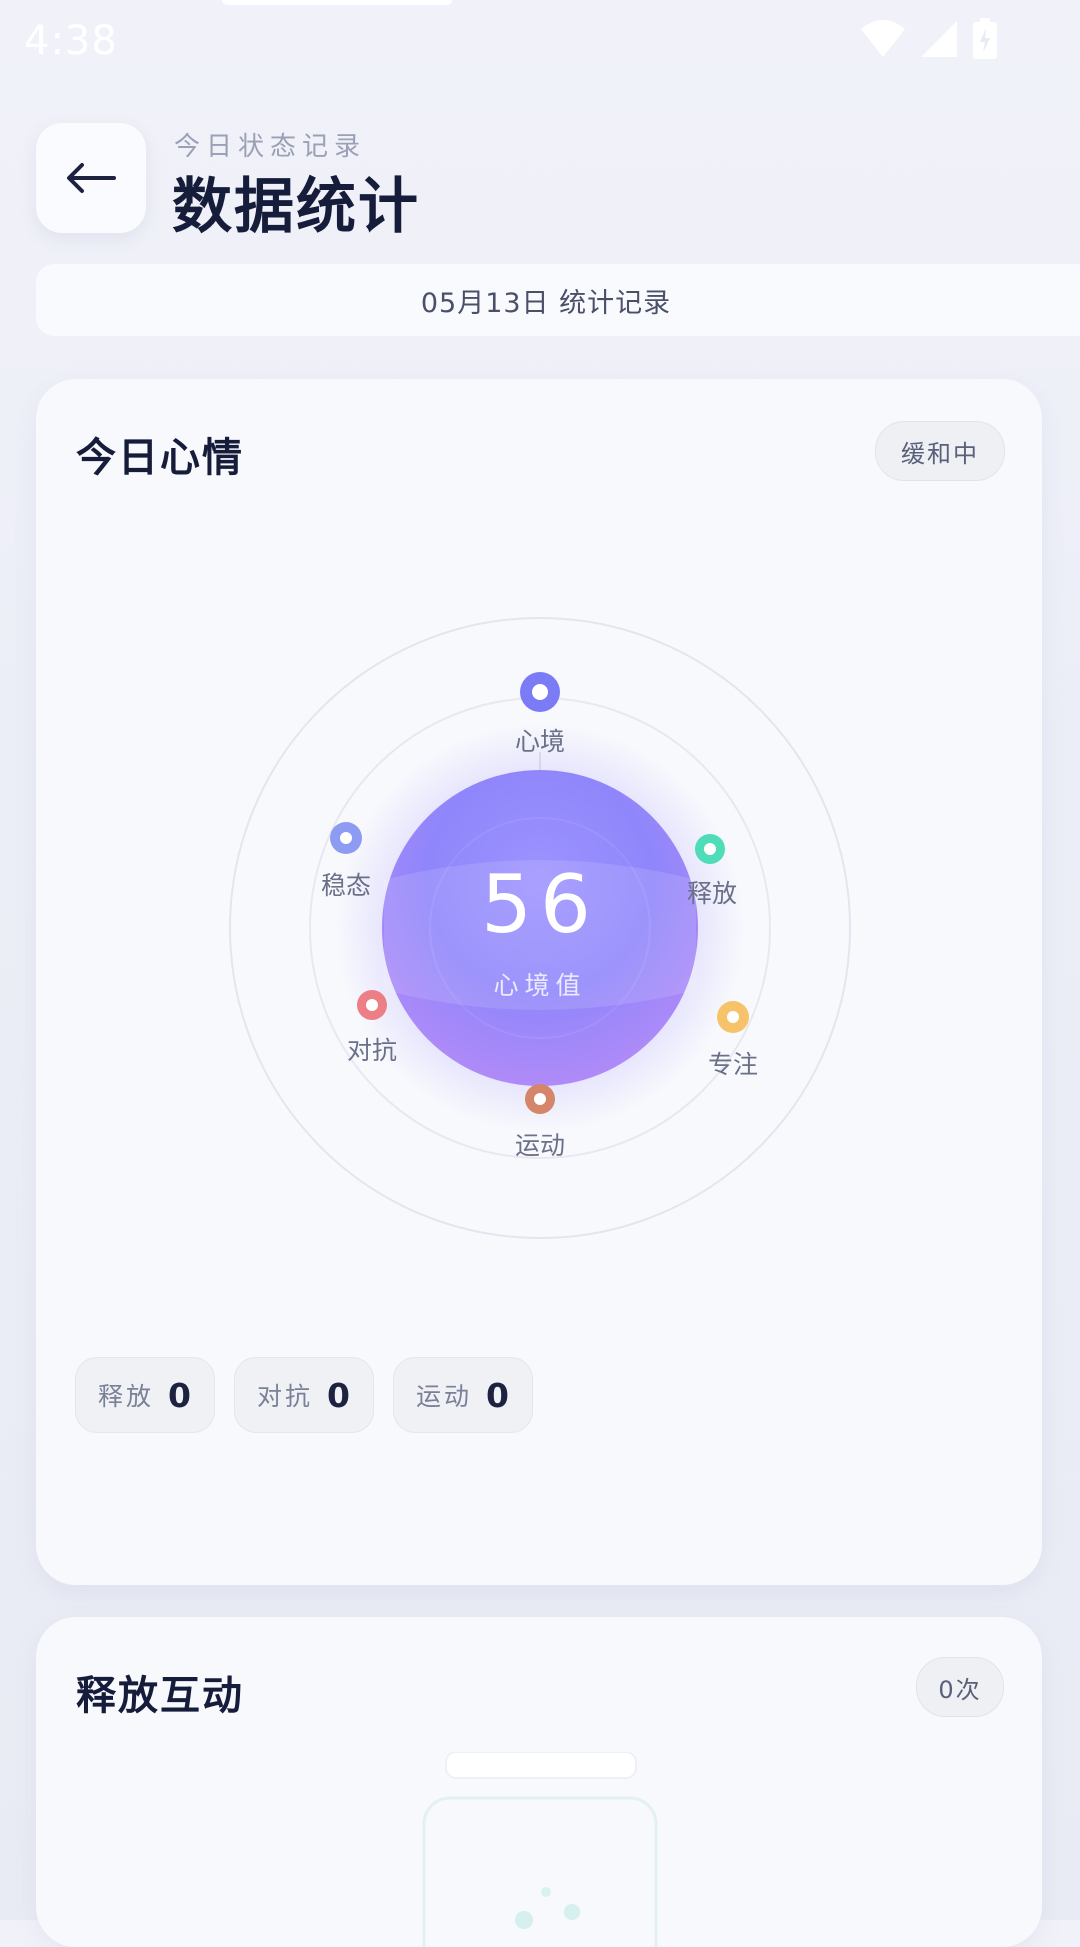 The image size is (1080, 1947). I want to click on release-count-badge: 0次, so click(960, 1687).